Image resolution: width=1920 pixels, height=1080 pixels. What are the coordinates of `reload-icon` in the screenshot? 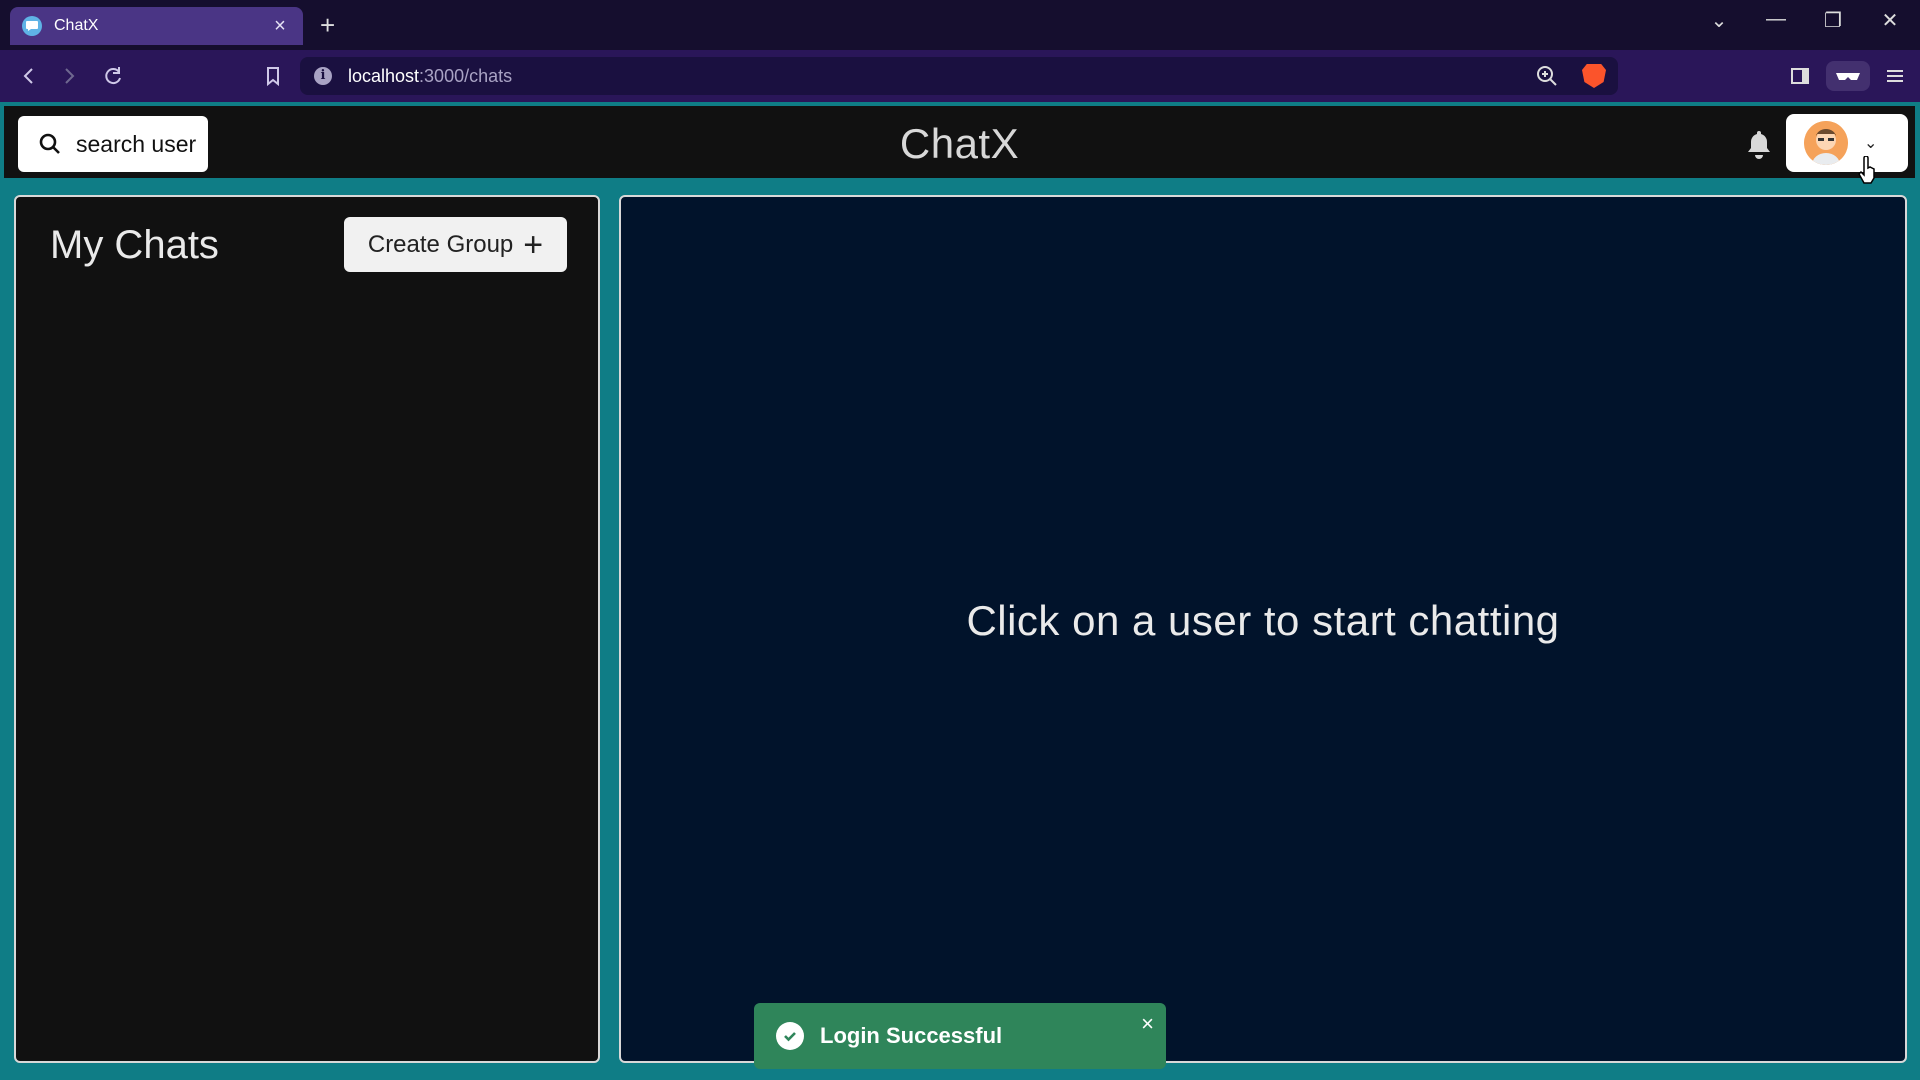 It's located at (113, 76).